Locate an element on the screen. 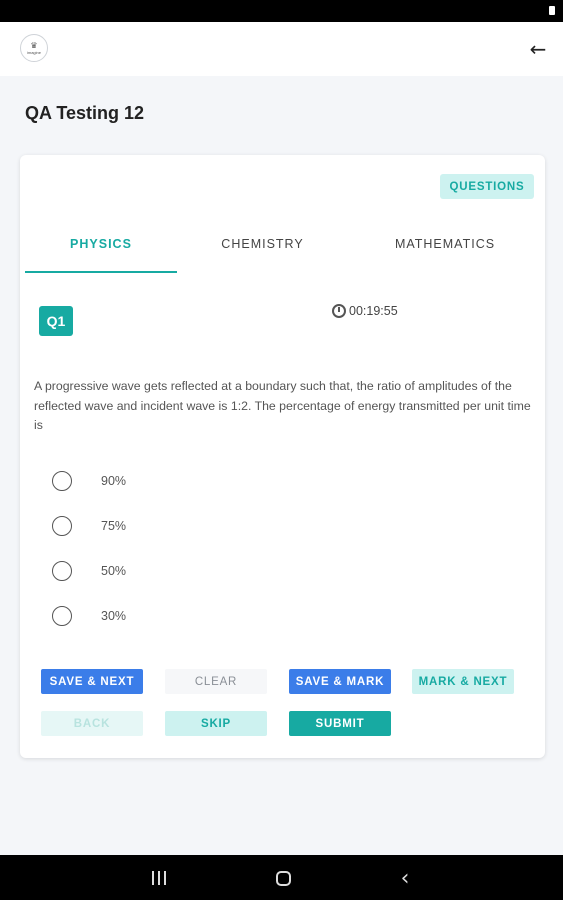  submit-button: SUBMIT is located at coordinates (340, 723).